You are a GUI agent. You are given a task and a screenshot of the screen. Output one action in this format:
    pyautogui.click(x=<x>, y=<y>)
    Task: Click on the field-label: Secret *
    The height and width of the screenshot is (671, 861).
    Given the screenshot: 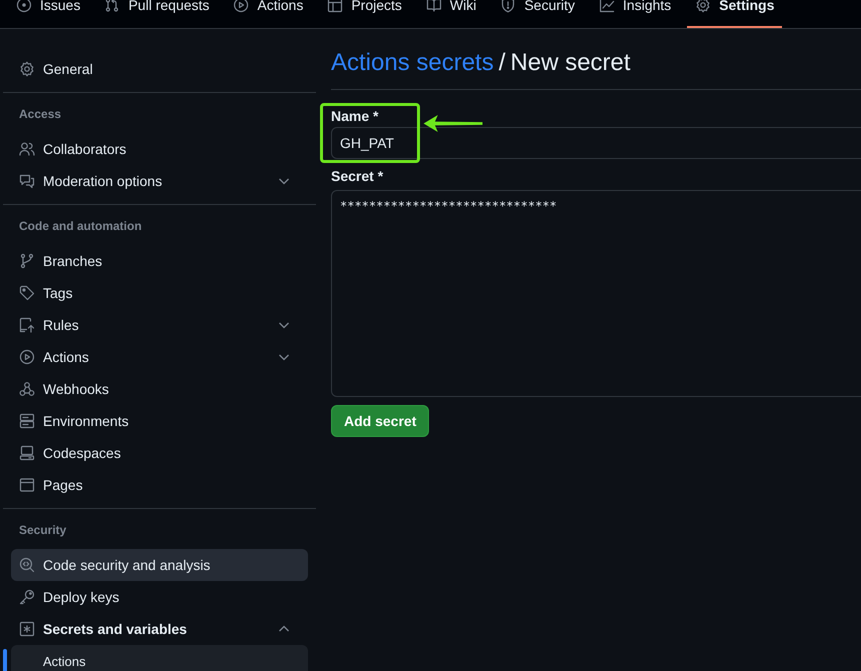 What is the action you would take?
    pyautogui.click(x=357, y=176)
    